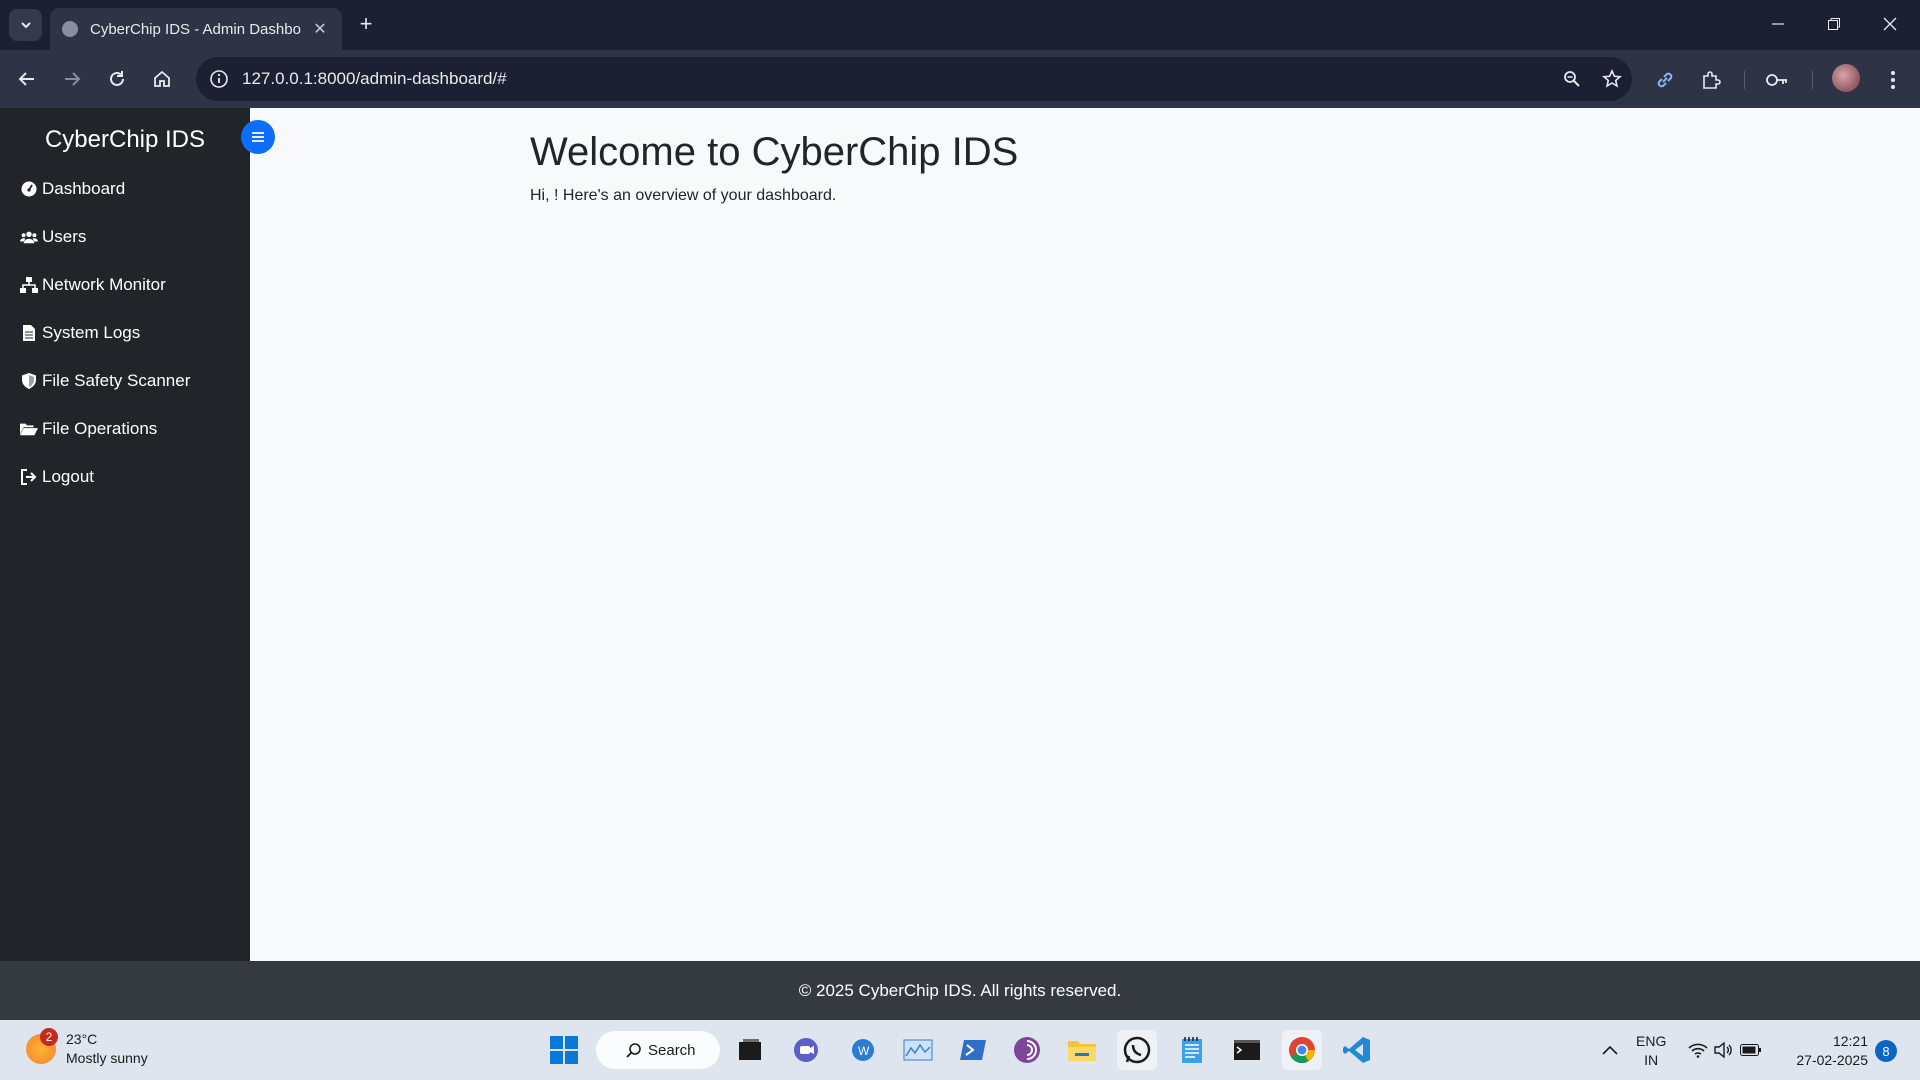  Describe the element at coordinates (104, 284) in the screenshot. I see `sidebar-item-label: Network Monitor` at that location.